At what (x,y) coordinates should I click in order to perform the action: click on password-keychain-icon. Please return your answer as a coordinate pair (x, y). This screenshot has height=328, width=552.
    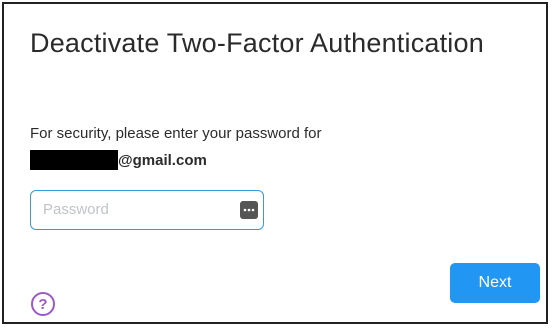
    Looking at the image, I should click on (249, 210).